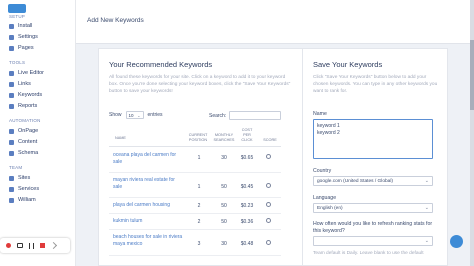  What do you see at coordinates (11, 131) in the screenshot?
I see `onpage-icon` at bounding box center [11, 131].